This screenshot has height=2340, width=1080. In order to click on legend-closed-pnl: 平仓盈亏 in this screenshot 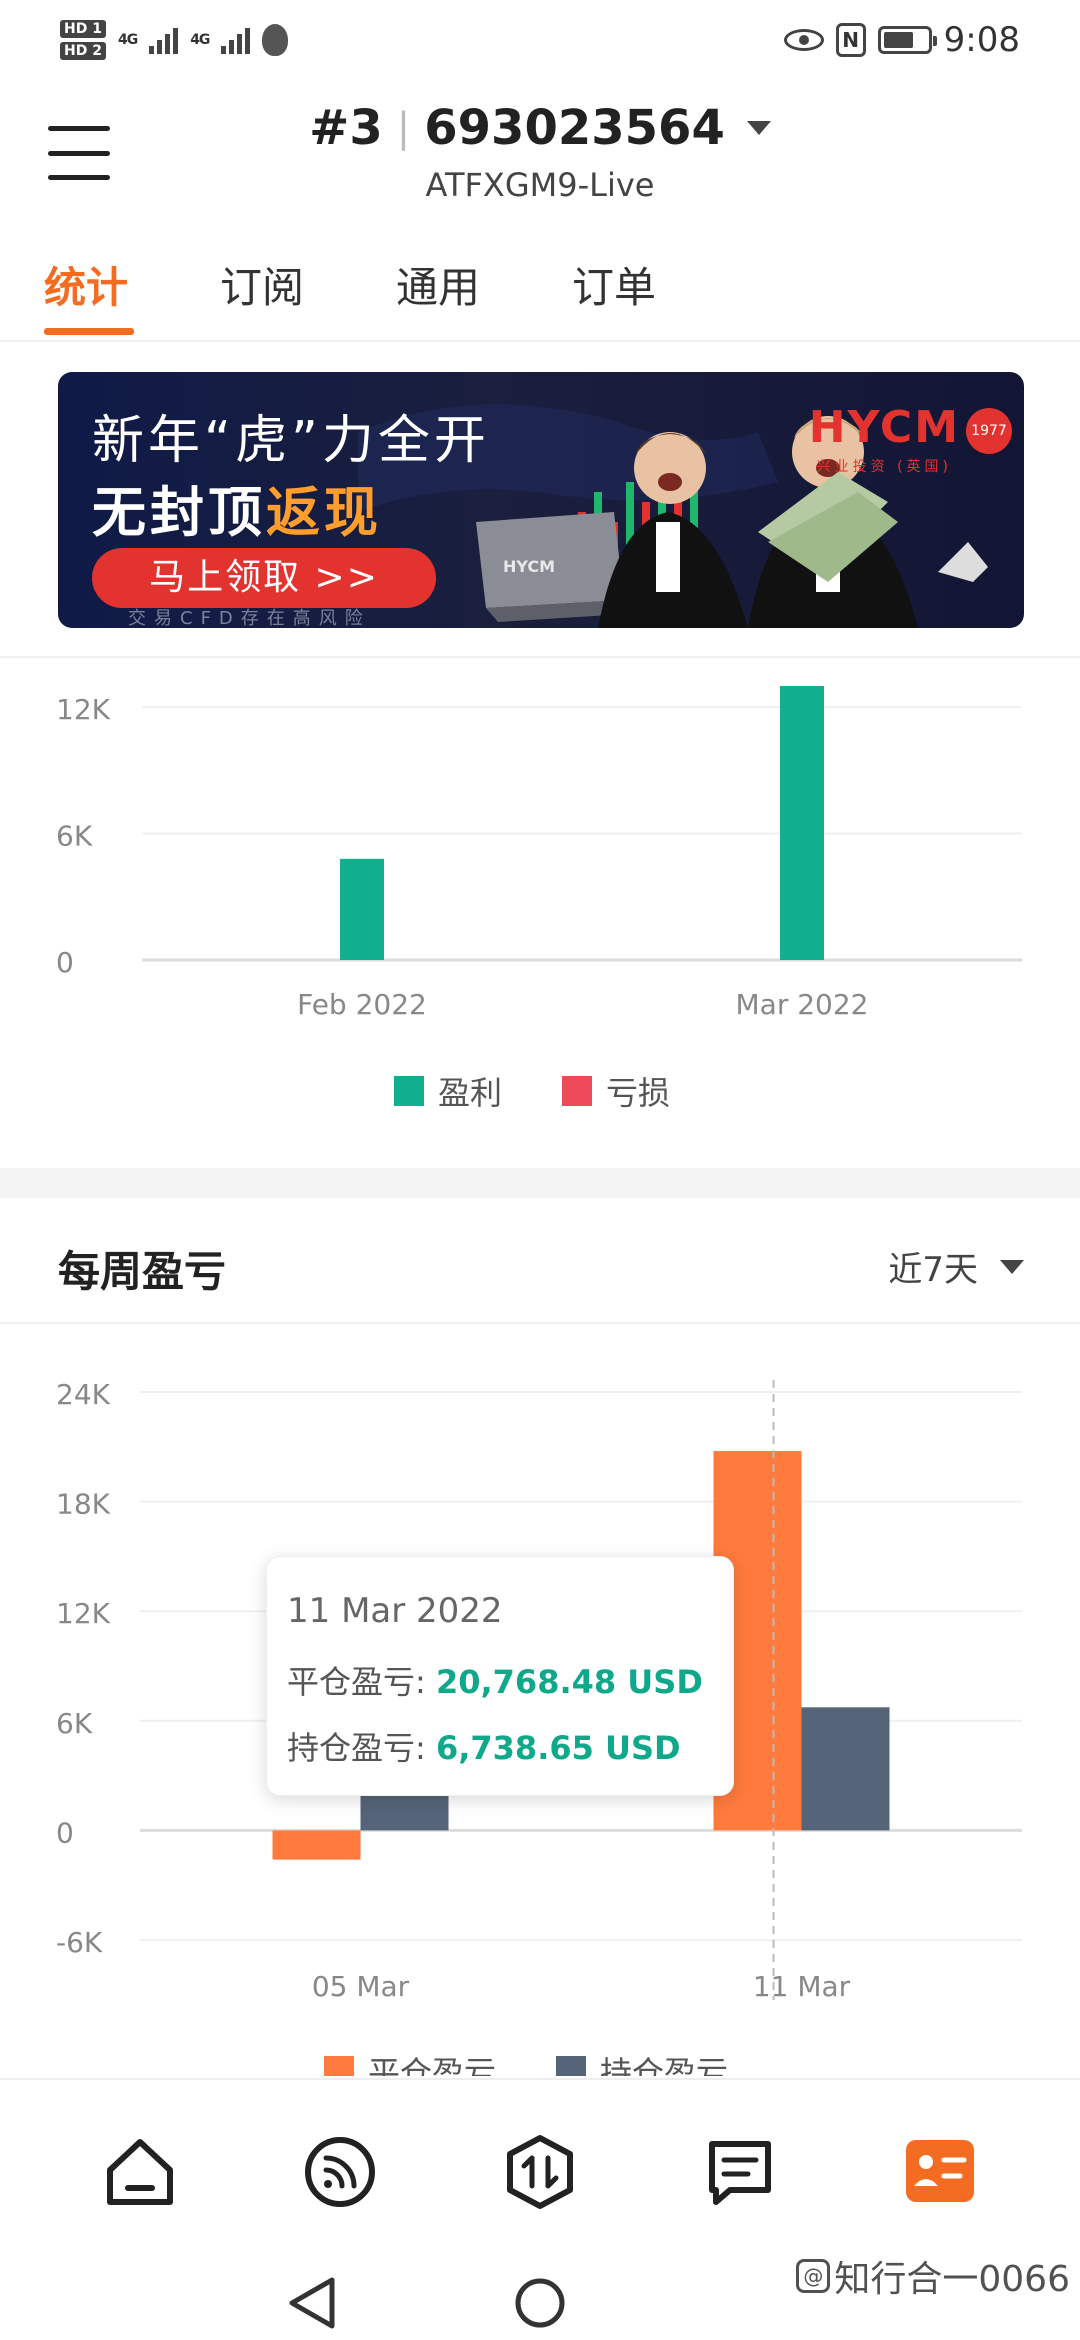, I will do `click(410, 2062)`.